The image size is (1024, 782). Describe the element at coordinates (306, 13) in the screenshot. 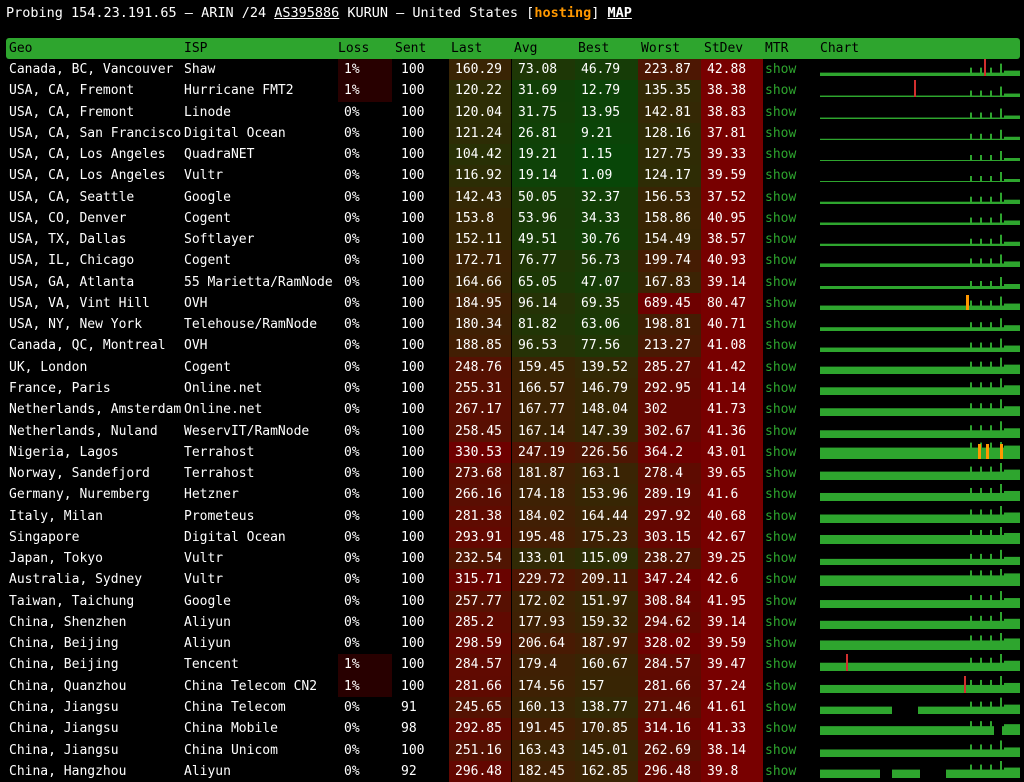

I see `asn-link: AS395886` at that location.